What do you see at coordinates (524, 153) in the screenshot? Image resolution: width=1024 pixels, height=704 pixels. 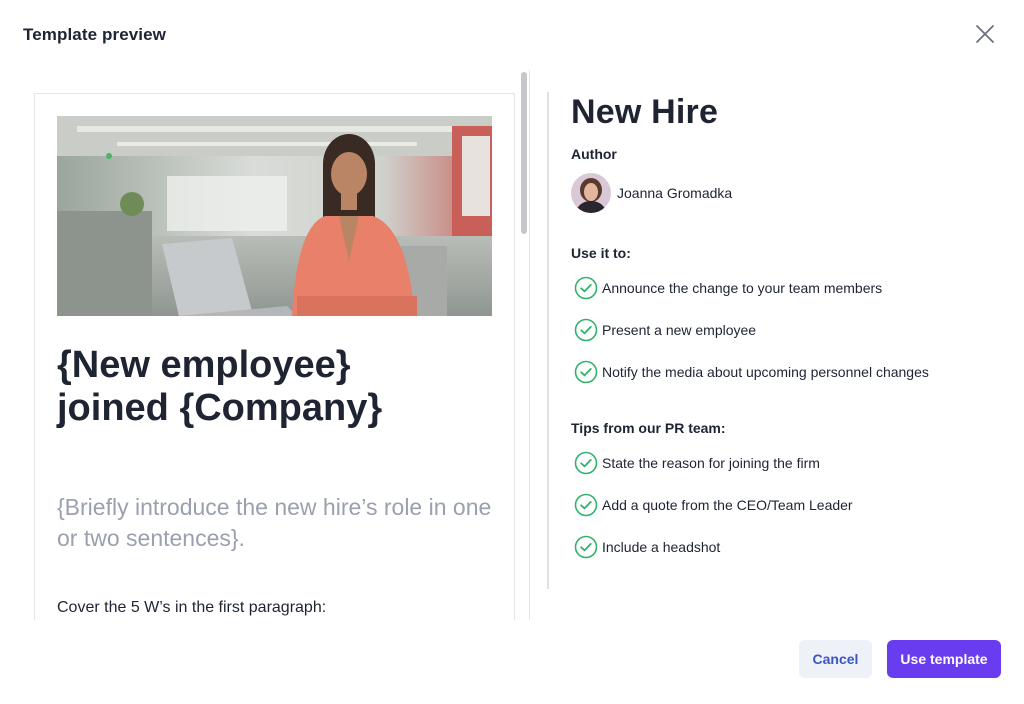 I see `preview-scrollbar-thumb` at bounding box center [524, 153].